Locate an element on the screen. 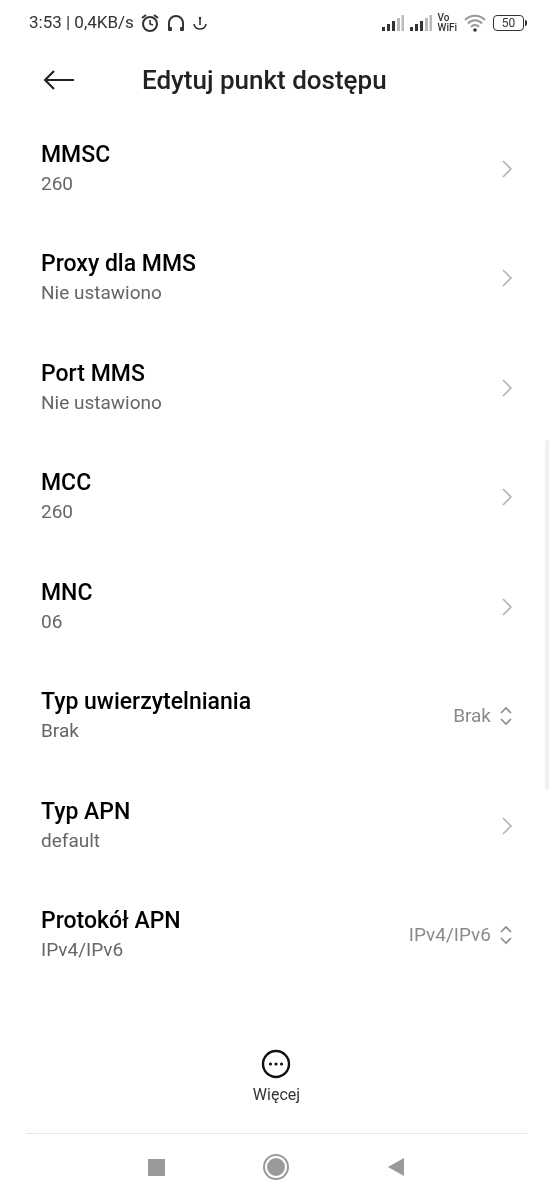 The image size is (553, 1200). item-value: Brak is located at coordinates (60, 731).